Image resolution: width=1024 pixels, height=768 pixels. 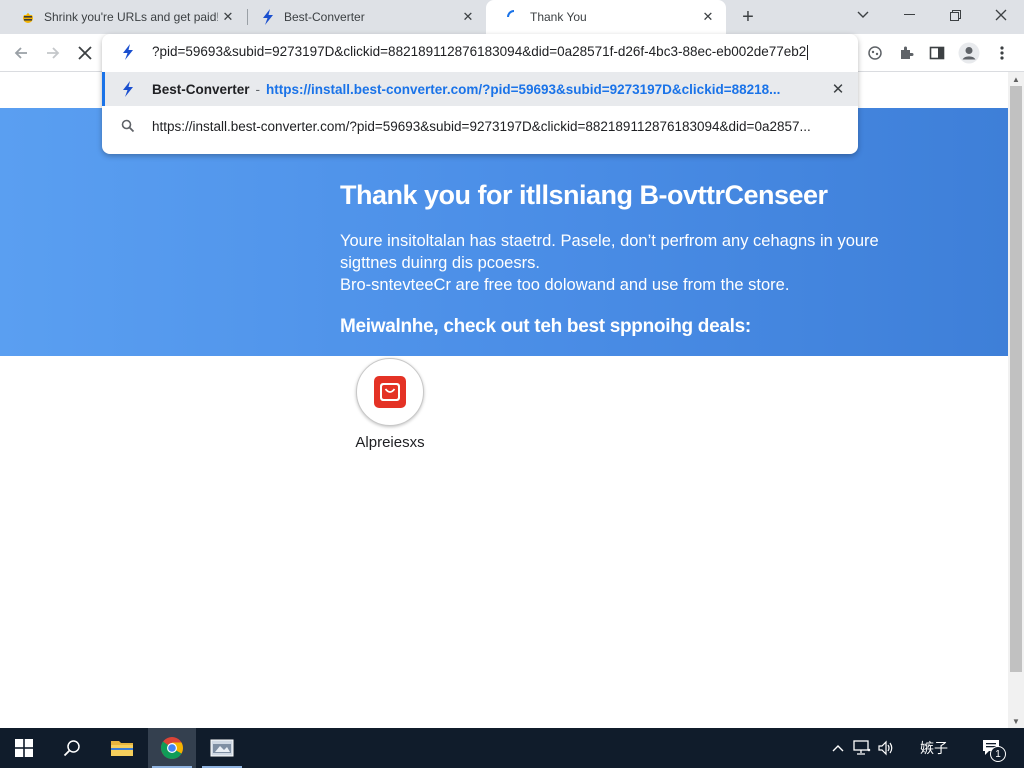 I want to click on store-link-aliexpress: Alpreiesxs, so click(x=390, y=404).